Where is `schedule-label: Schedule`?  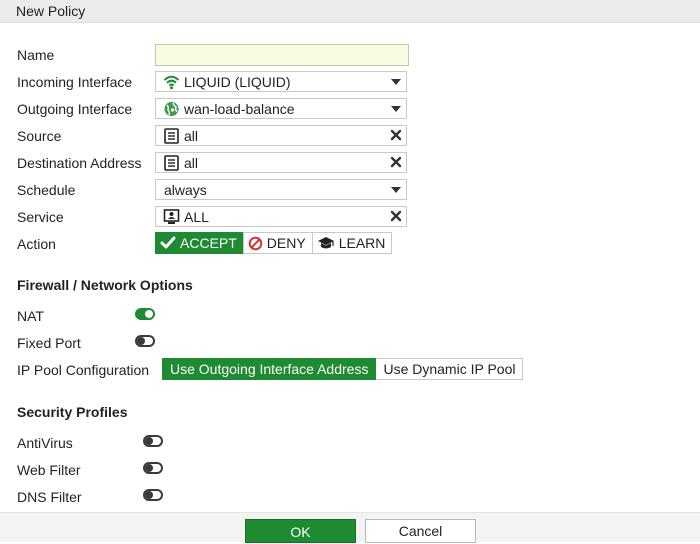
schedule-label: Schedule is located at coordinates (46, 190).